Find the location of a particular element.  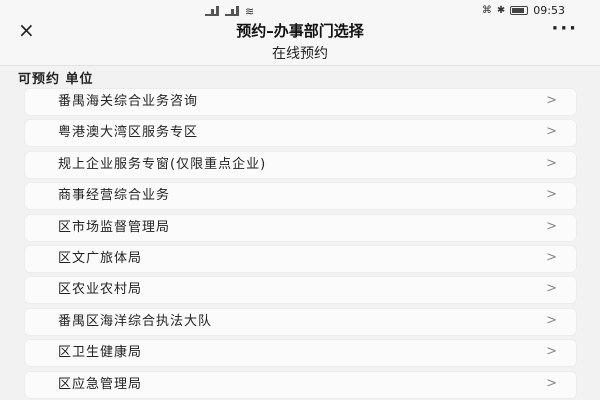

list-item-label: 规上企业服务专窗(仅限重点企业) is located at coordinates (162, 164).